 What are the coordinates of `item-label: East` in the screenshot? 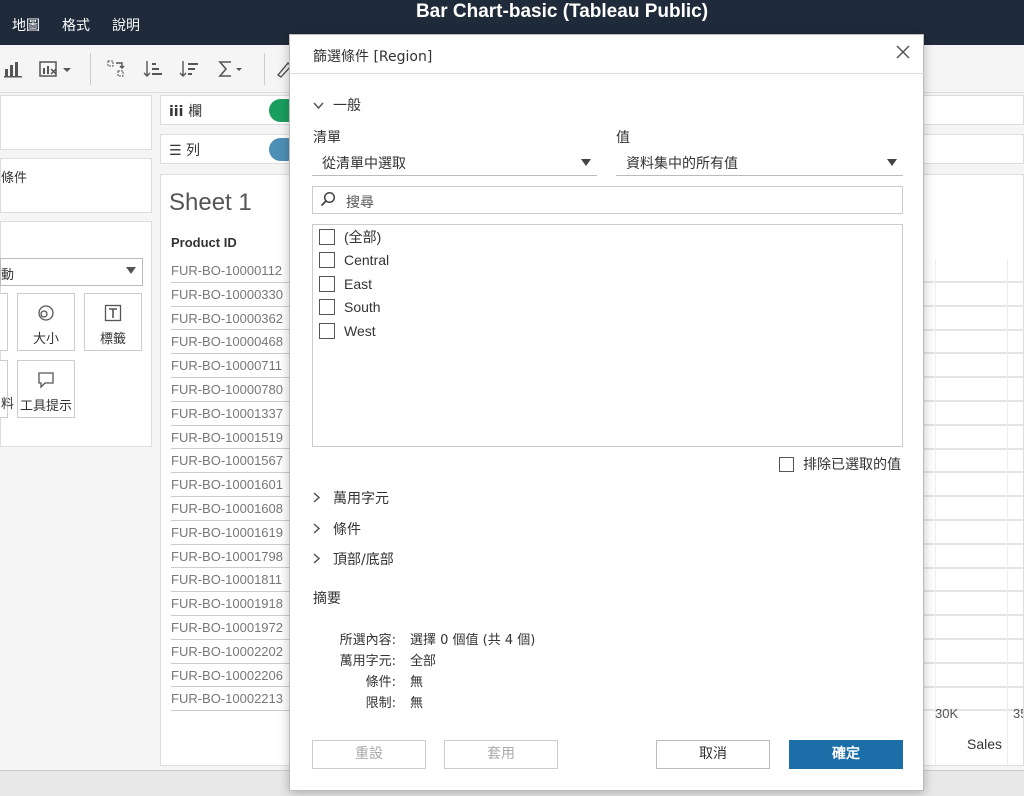 It's located at (358, 284).